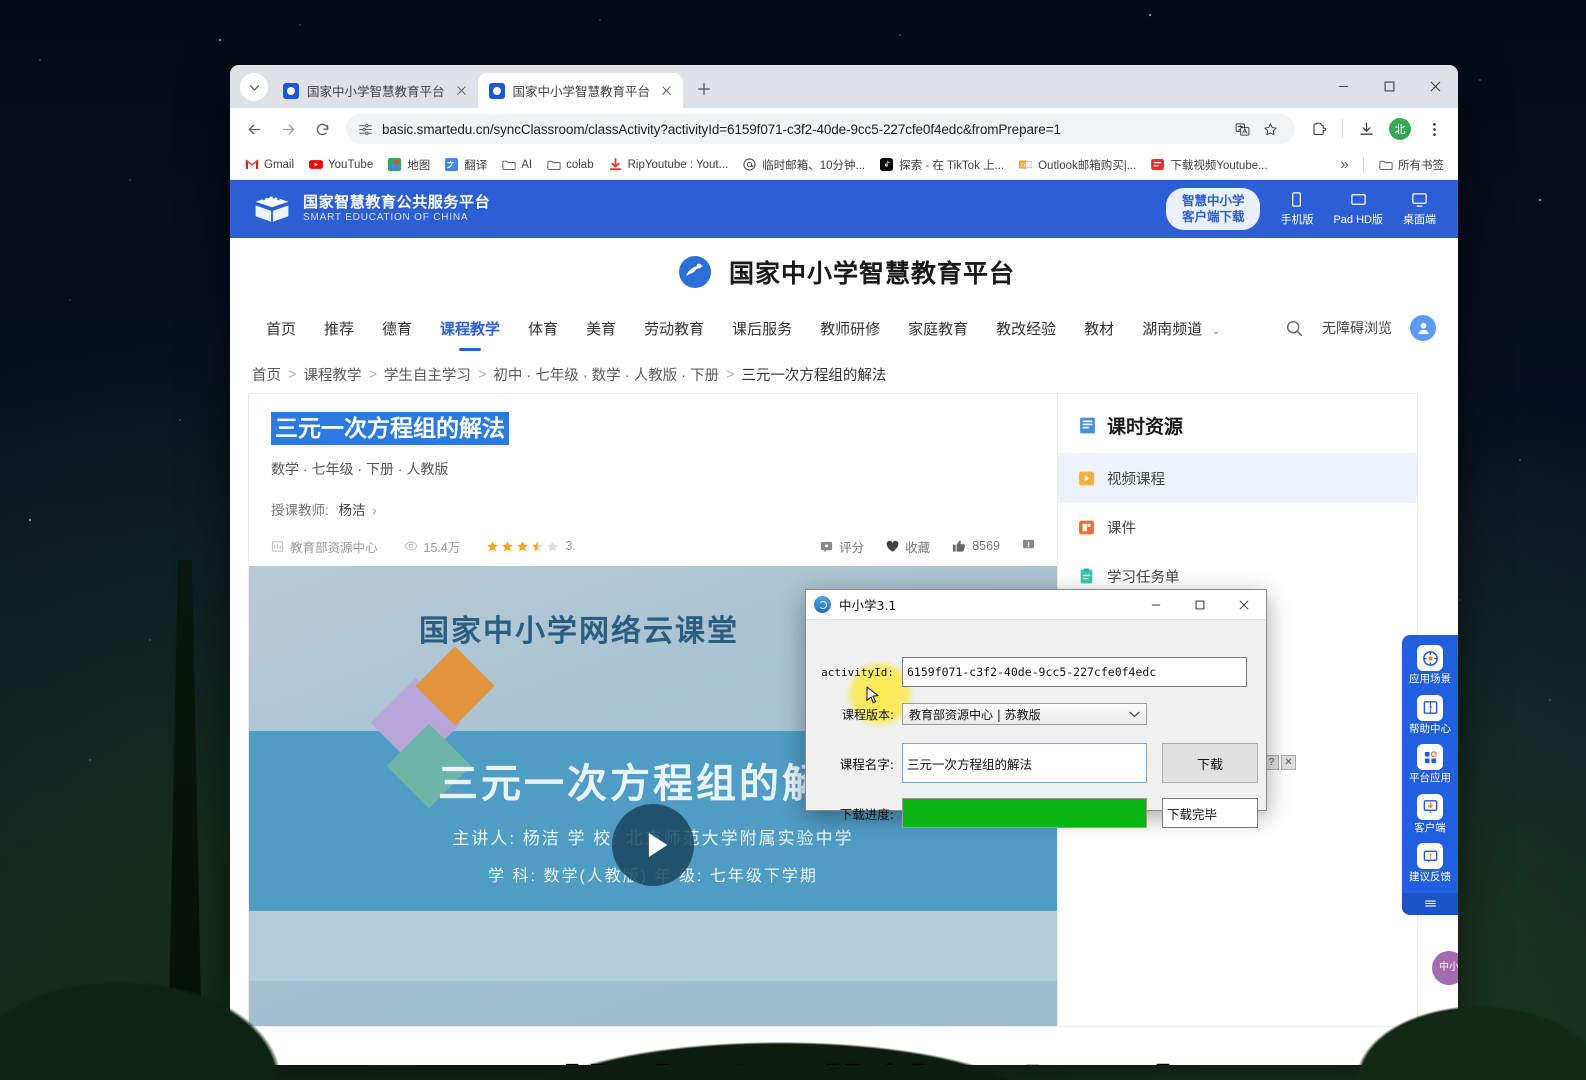 This screenshot has width=1586, height=1080. Describe the element at coordinates (340, 164) in the screenshot. I see `bookmark-item: YouTube` at that location.